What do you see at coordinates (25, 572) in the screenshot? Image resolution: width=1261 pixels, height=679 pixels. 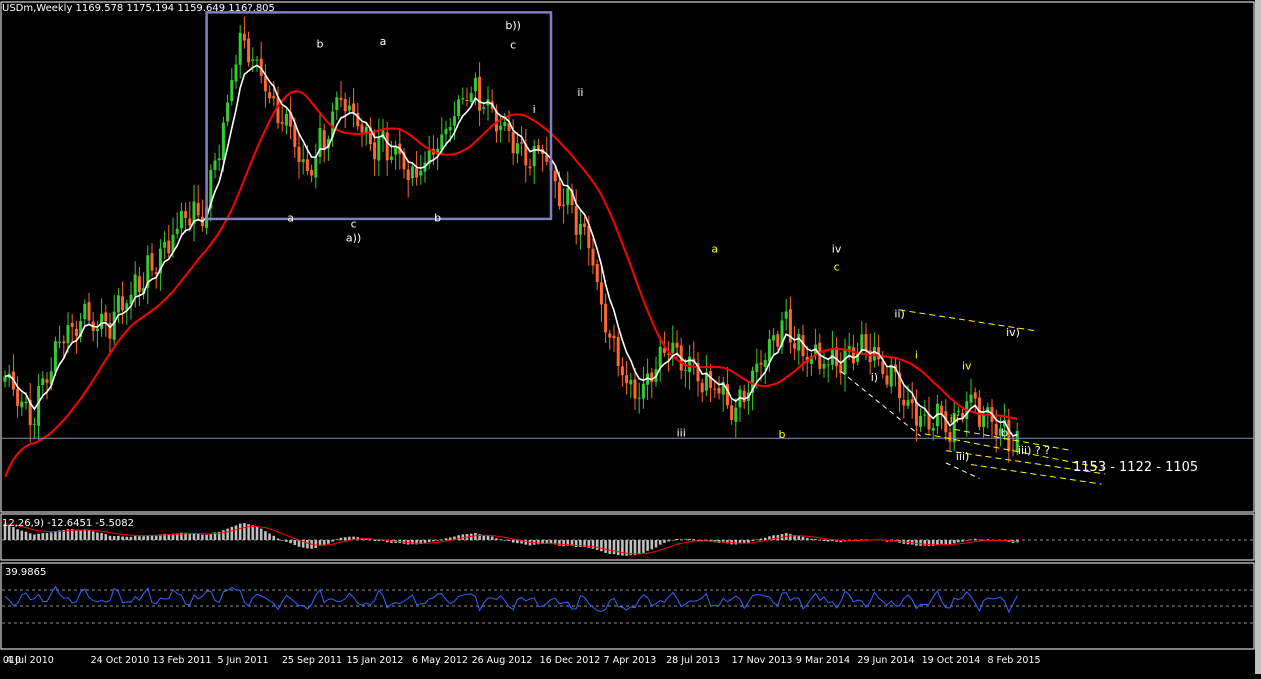 I see `rsi-label: 39.9865` at bounding box center [25, 572].